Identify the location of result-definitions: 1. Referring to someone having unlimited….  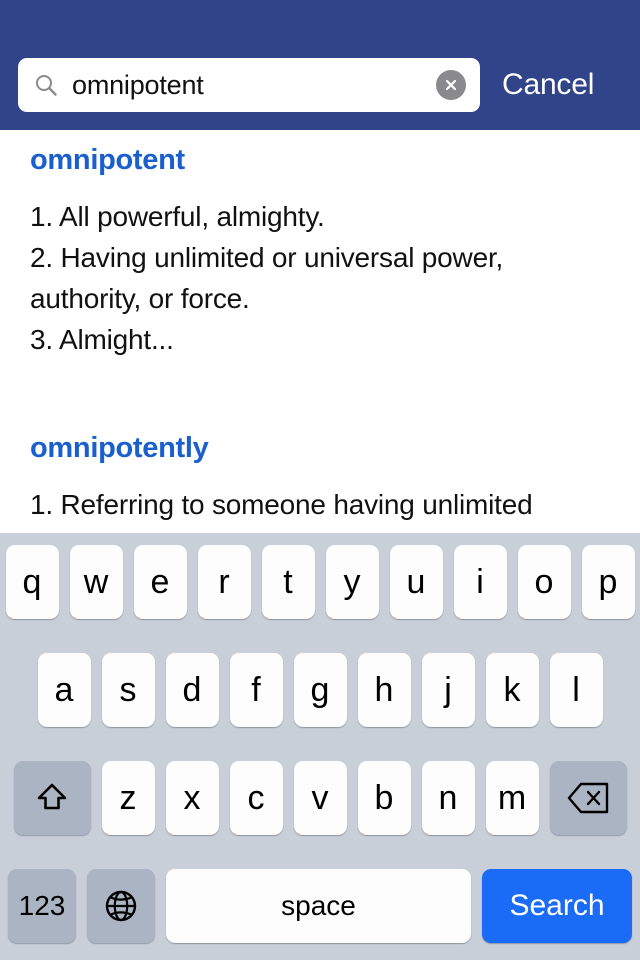
(281, 511).